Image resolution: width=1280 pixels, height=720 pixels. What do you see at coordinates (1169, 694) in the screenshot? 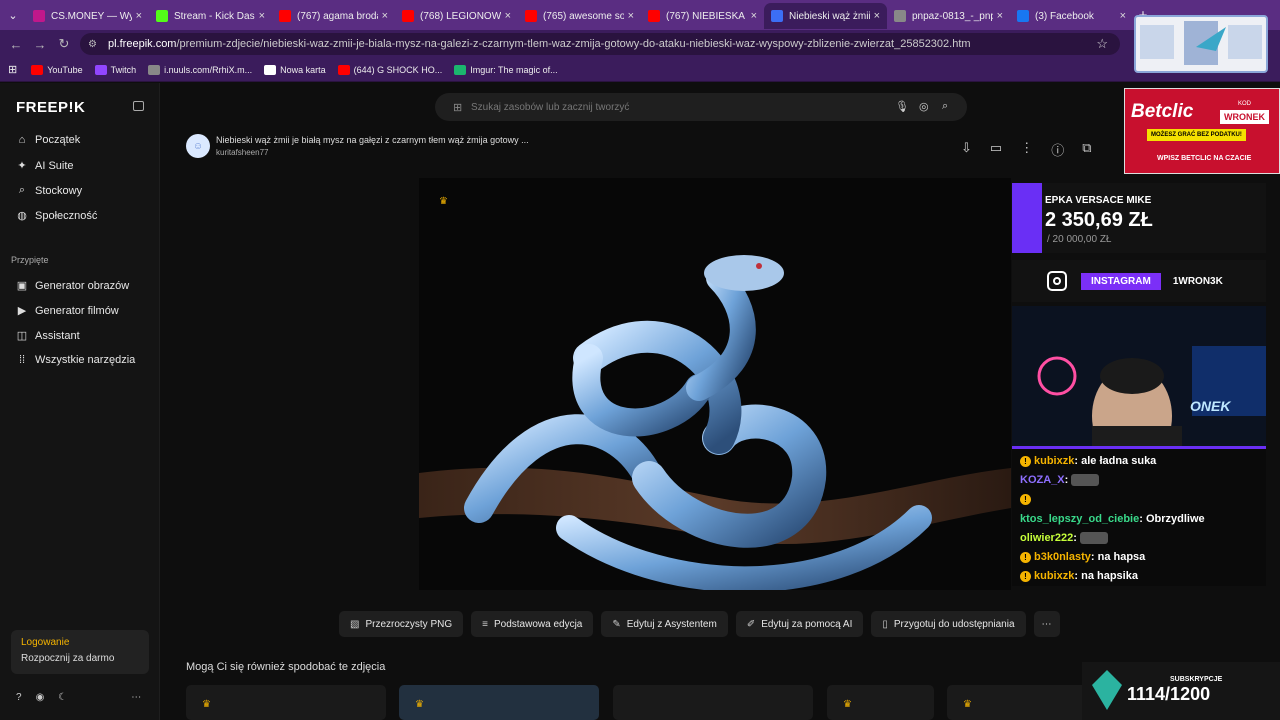
I see `subs-value: 1114/1200` at bounding box center [1169, 694].